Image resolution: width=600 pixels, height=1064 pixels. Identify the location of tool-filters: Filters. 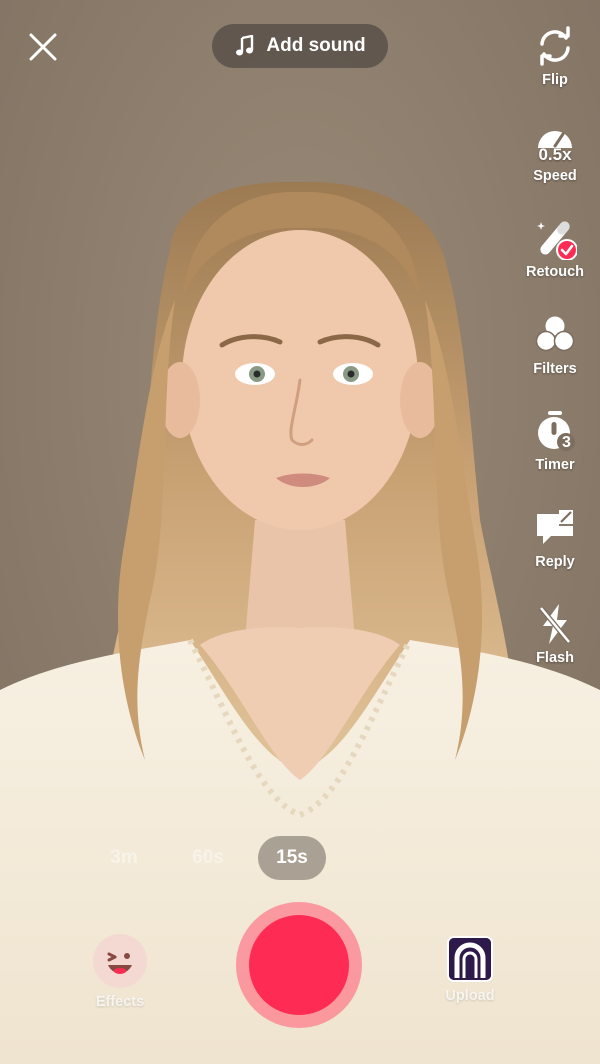
(555, 345).